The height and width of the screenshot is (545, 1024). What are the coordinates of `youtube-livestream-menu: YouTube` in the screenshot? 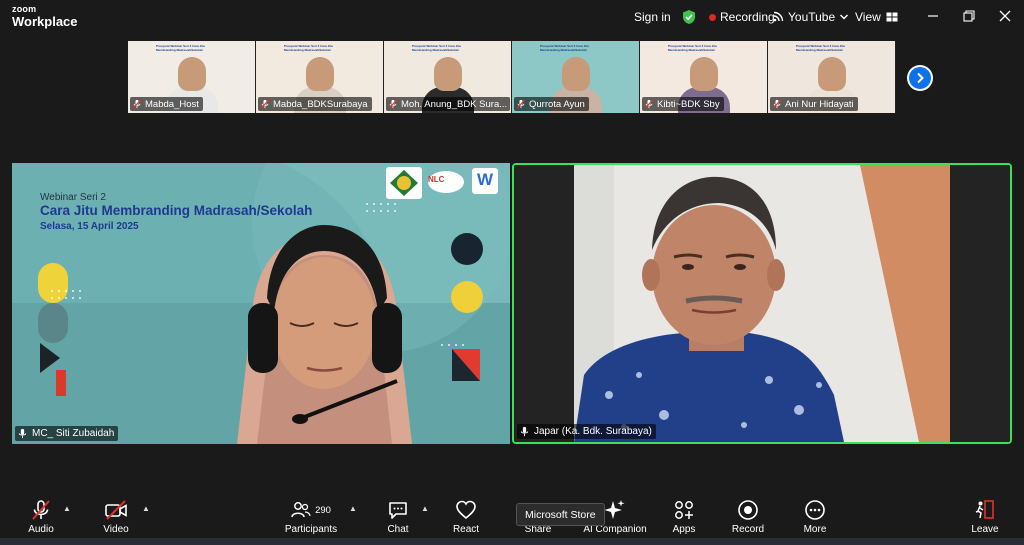 It's located at (810, 17).